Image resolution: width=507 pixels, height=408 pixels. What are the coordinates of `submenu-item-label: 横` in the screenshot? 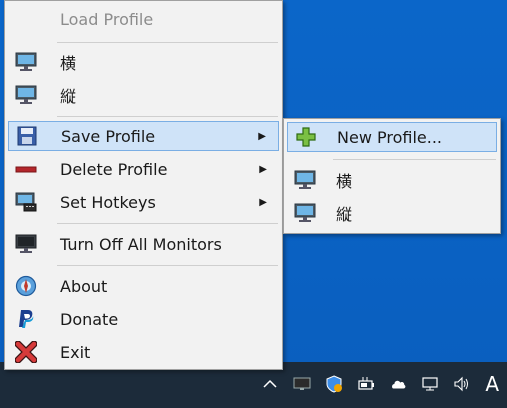 It's located at (344, 181).